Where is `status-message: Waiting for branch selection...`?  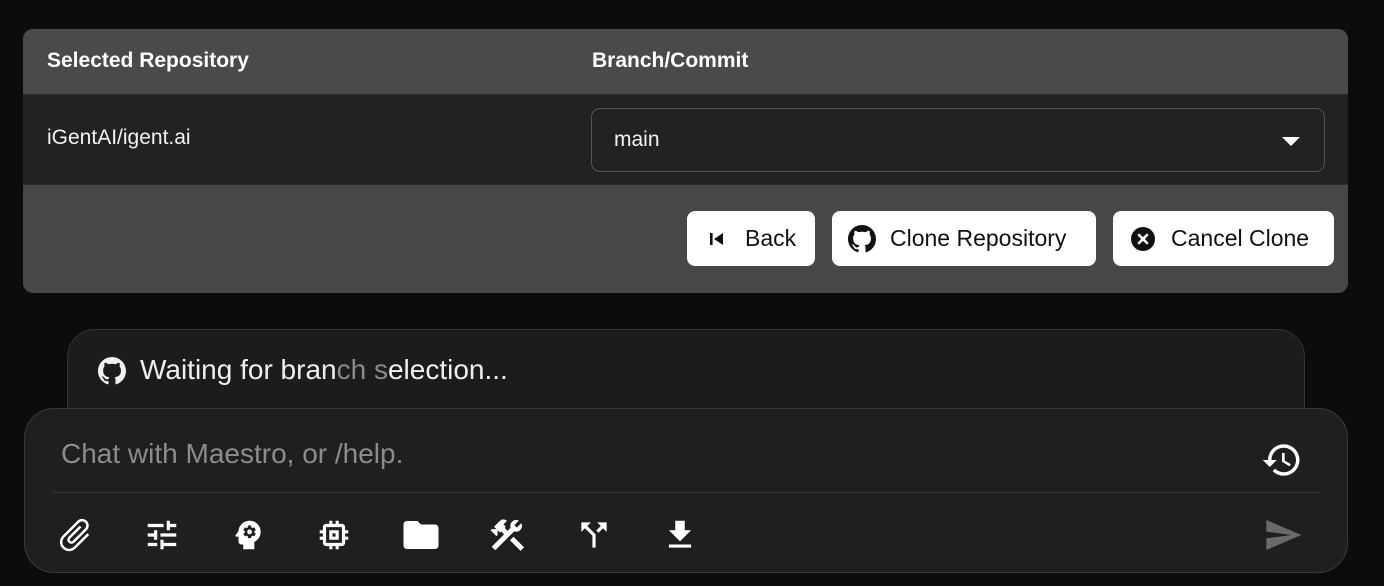 status-message: Waiting for branch selection... is located at coordinates (324, 370).